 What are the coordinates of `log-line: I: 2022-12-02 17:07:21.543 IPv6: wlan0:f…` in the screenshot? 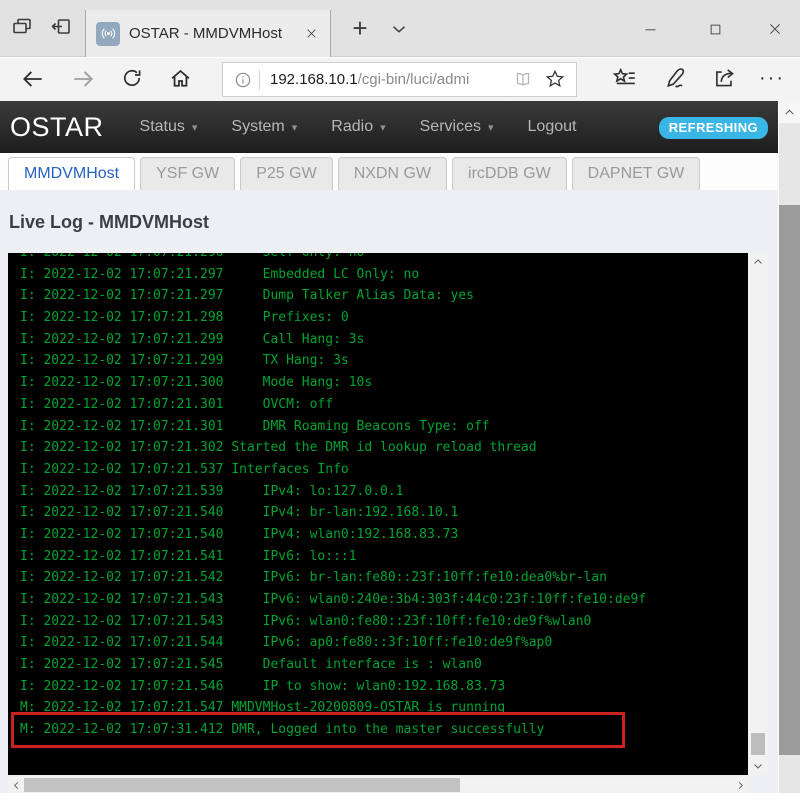 It's located at (306, 621).